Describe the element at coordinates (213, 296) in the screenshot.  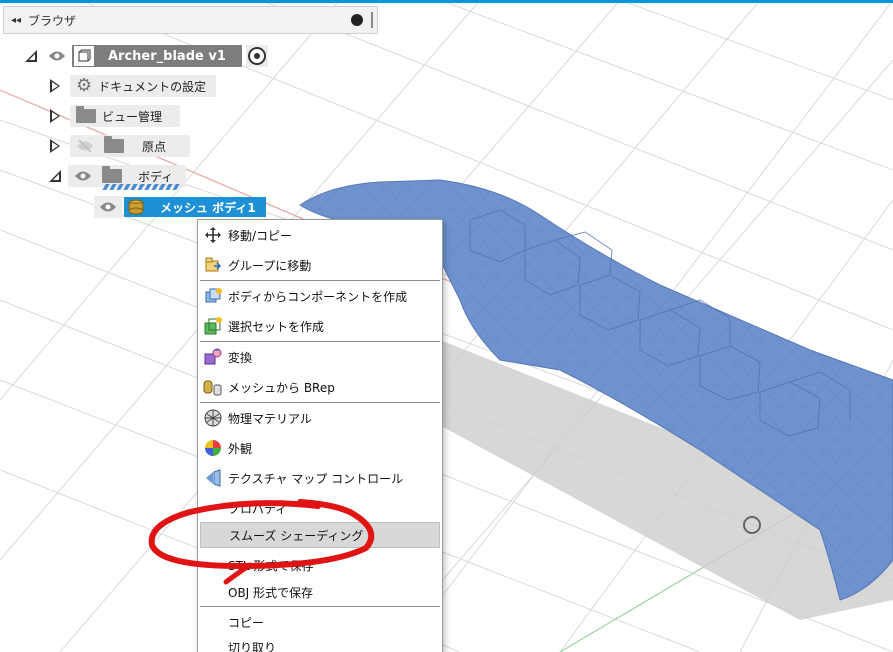
I see `create-component-icon` at that location.